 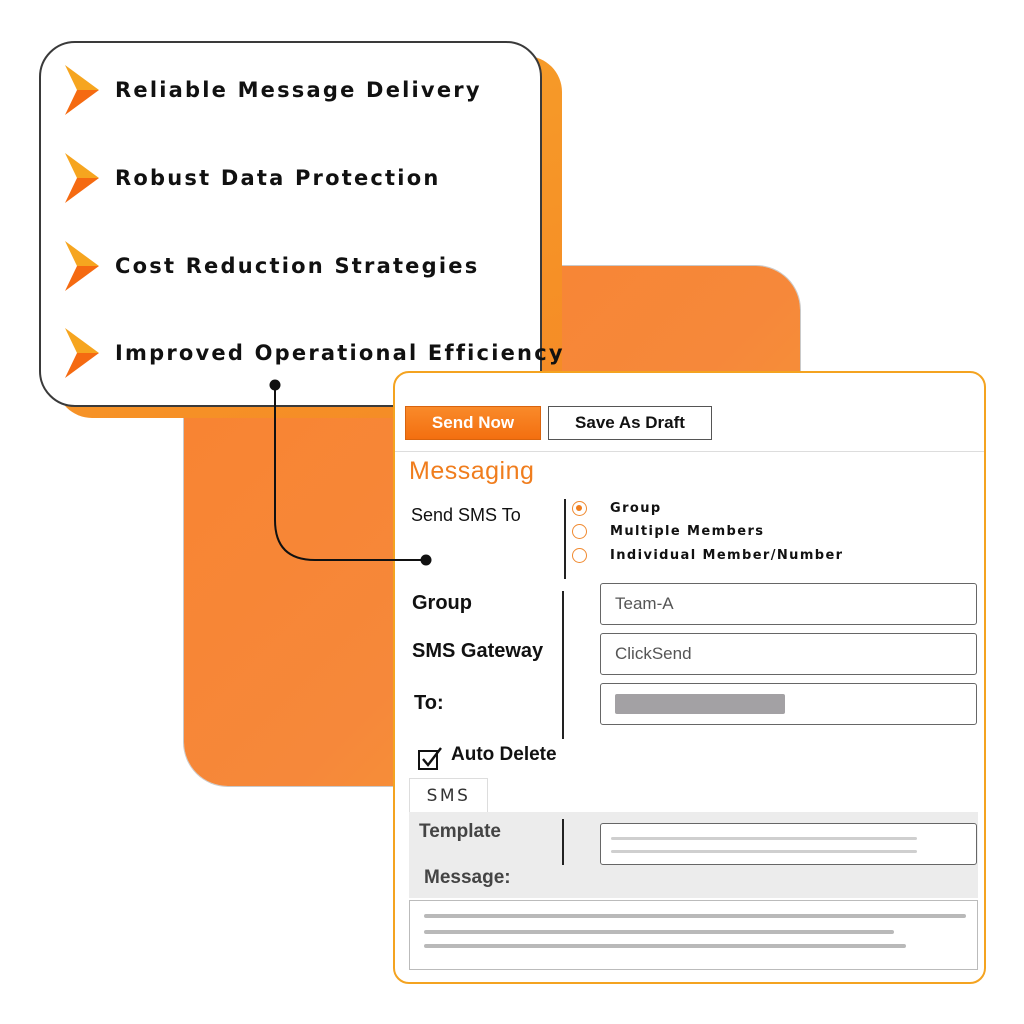 What do you see at coordinates (278, 178) in the screenshot?
I see `feature-label: Robust Data Protection` at bounding box center [278, 178].